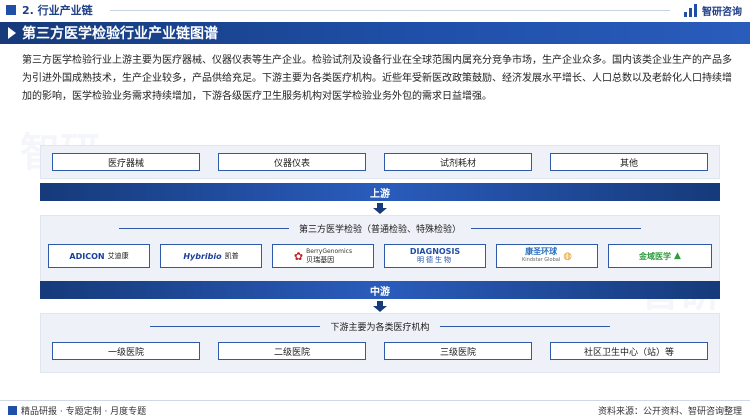 Image resolution: width=750 pixels, height=419 pixels. Describe the element at coordinates (118, 256) in the screenshot. I see `company-sub: 艾迪康` at that location.